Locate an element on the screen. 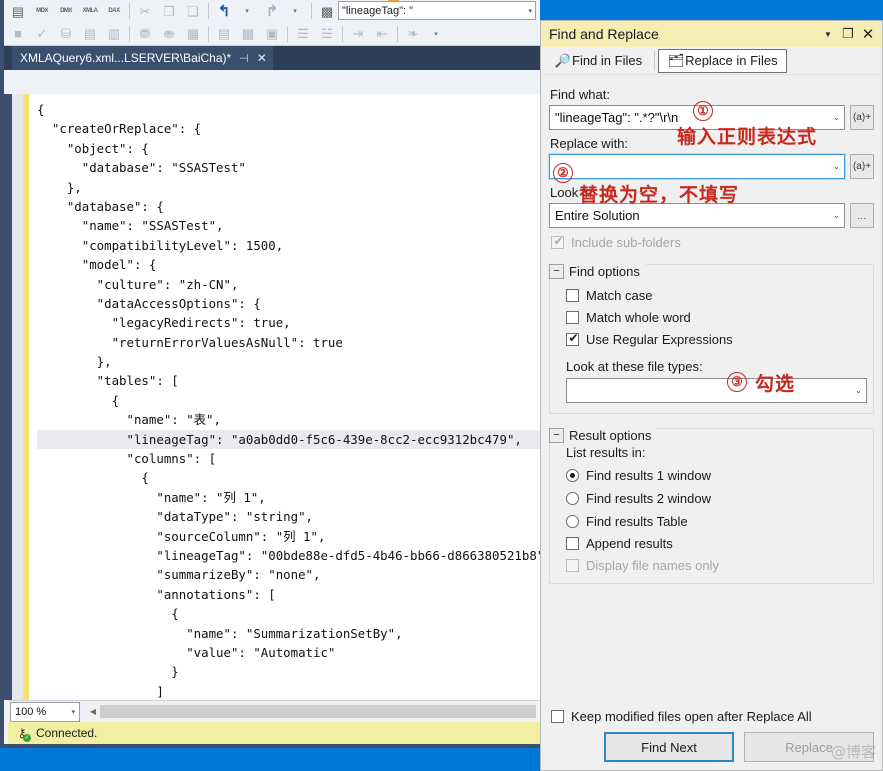  look-in-select: Entire Solution ⌄ is located at coordinates (697, 215).